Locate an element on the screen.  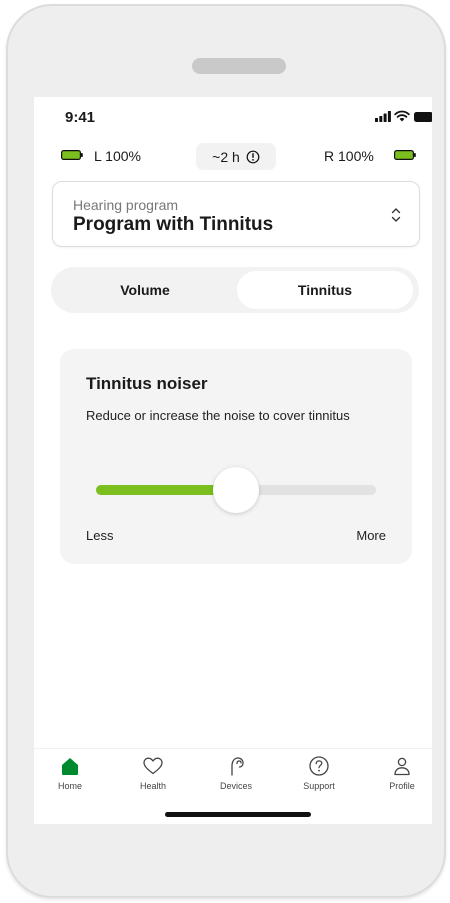
nav-tab-home: Home is located at coordinates (70, 775).